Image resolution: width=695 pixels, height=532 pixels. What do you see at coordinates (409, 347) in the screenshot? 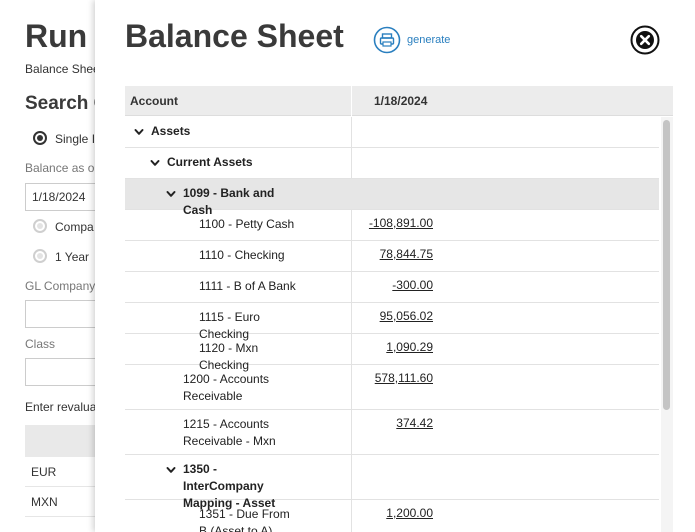
I see `row-amount-link: 1,090.29` at bounding box center [409, 347].